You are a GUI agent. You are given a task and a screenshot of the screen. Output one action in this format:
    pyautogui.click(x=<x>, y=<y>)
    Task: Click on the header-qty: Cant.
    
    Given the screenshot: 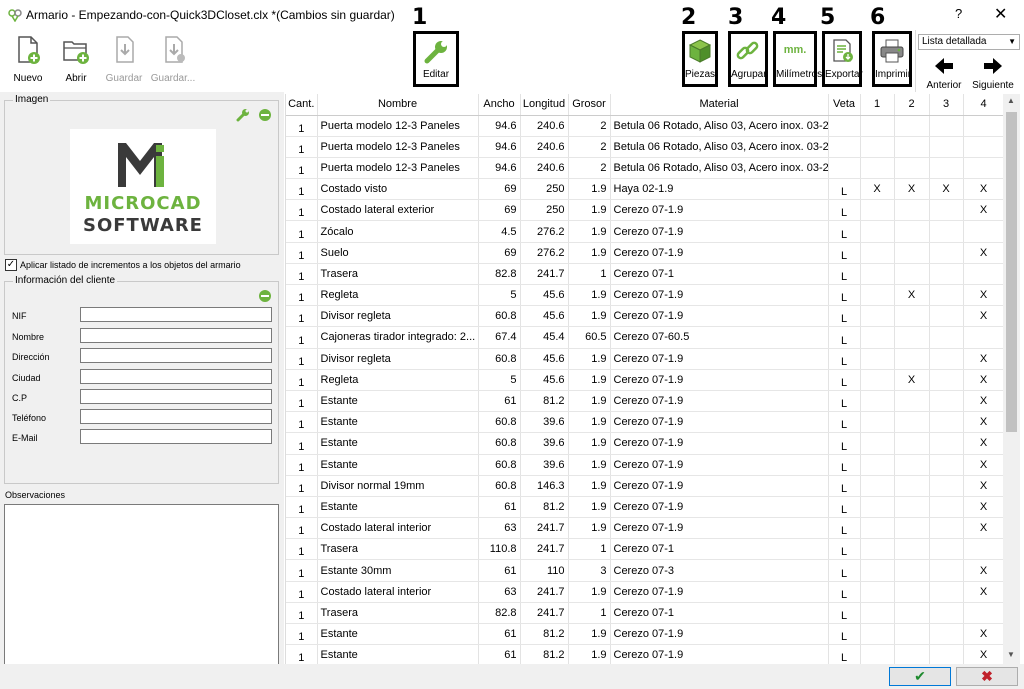 What is the action you would take?
    pyautogui.click(x=302, y=105)
    